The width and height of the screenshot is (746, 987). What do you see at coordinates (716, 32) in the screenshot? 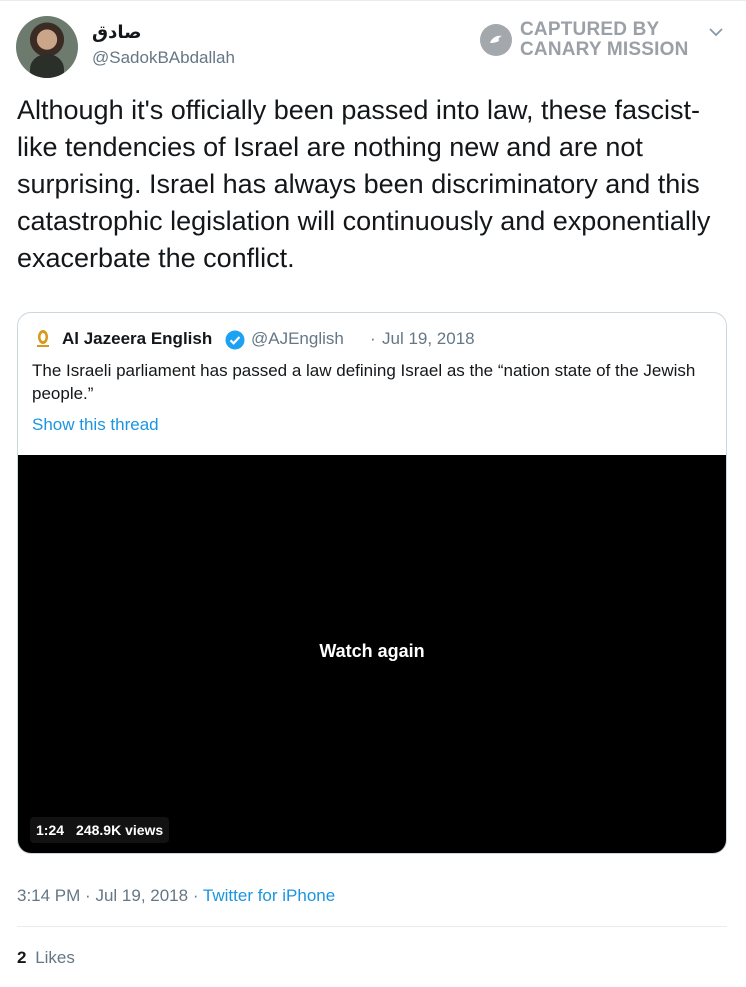
I see `chevron-down-icon` at bounding box center [716, 32].